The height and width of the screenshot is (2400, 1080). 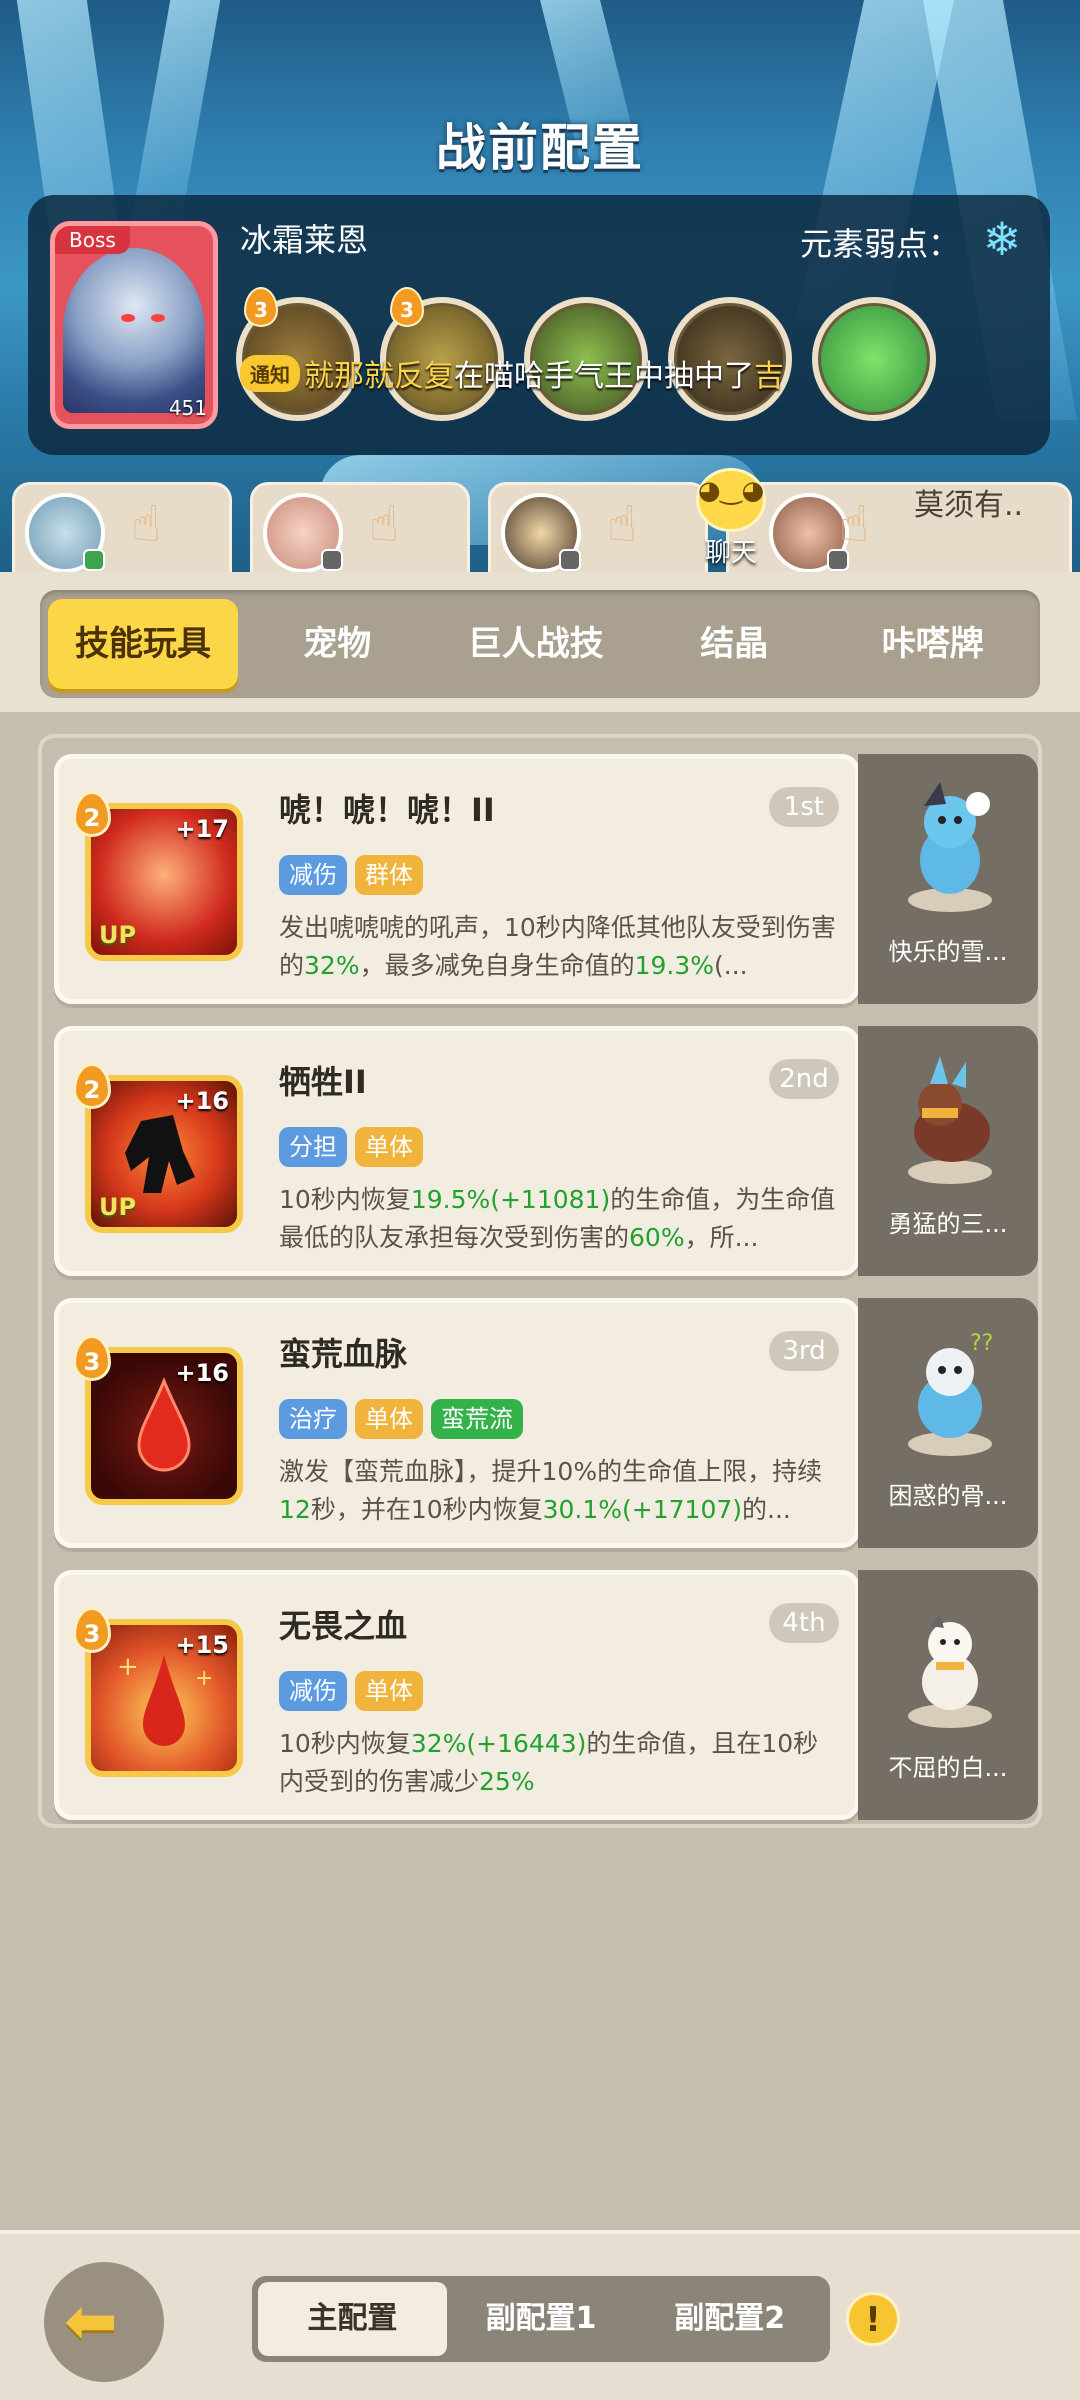 I want to click on notice-text: 就那就反复在喵哈手气王中抽中了吉, so click(x=544, y=373).